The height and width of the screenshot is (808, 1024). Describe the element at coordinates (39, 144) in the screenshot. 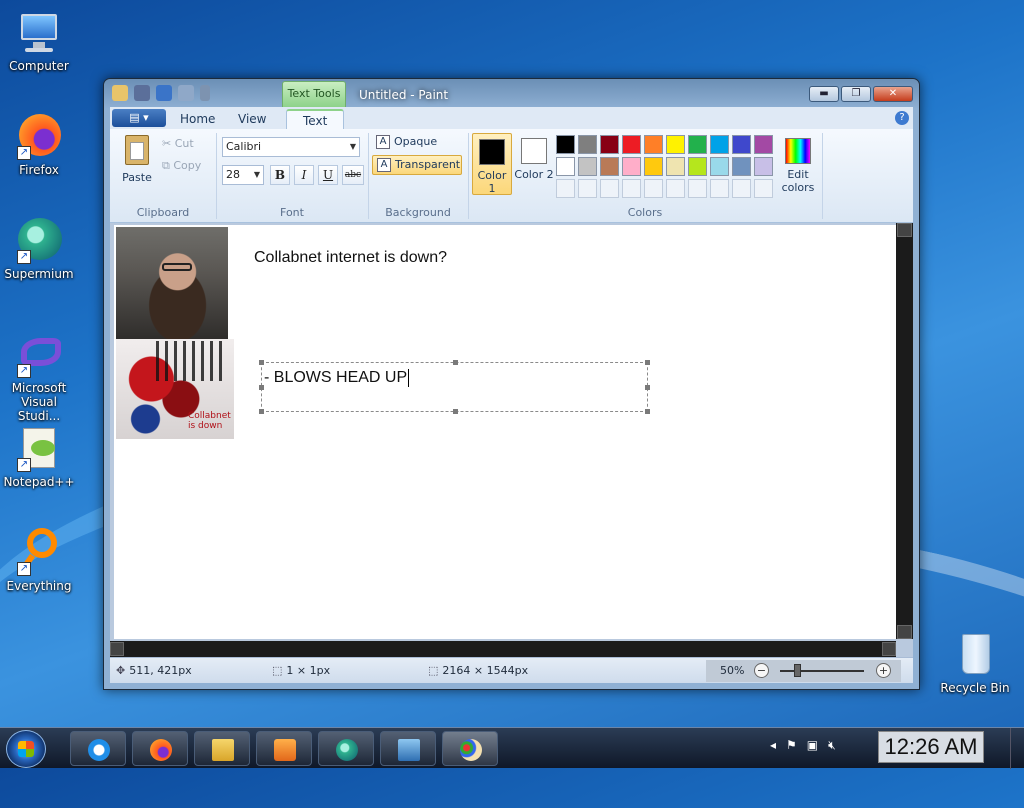

I see `desktop-icon-firefox: ↗ Firefox` at that location.